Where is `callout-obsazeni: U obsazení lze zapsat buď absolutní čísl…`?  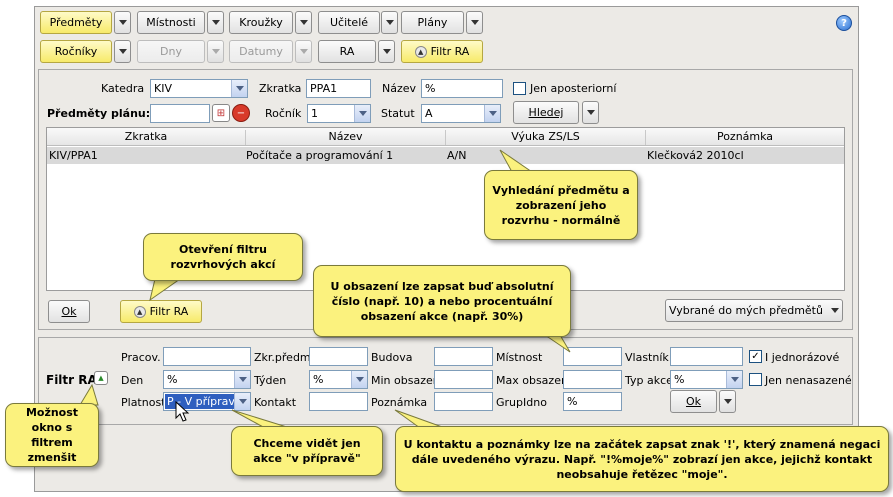 callout-obsazeni: U obsazení lze zapsat buď absolutní čísl… is located at coordinates (442, 301).